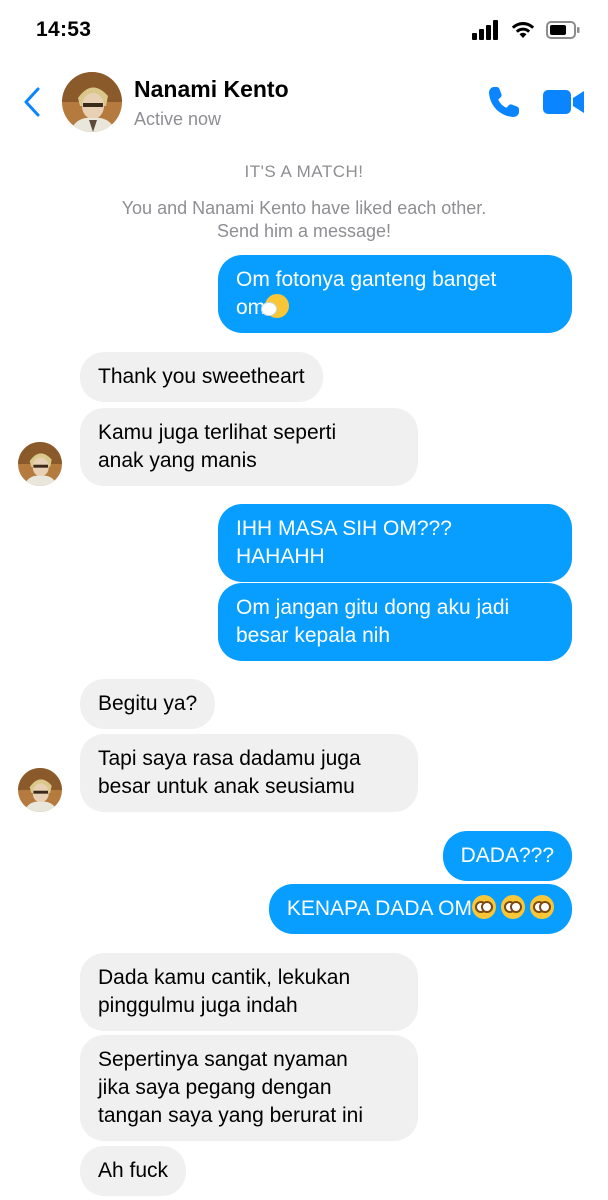 This screenshot has height=1200, width=608. What do you see at coordinates (217, 432) in the screenshot?
I see `message-line: Kamu juga terlihat seperti` at bounding box center [217, 432].